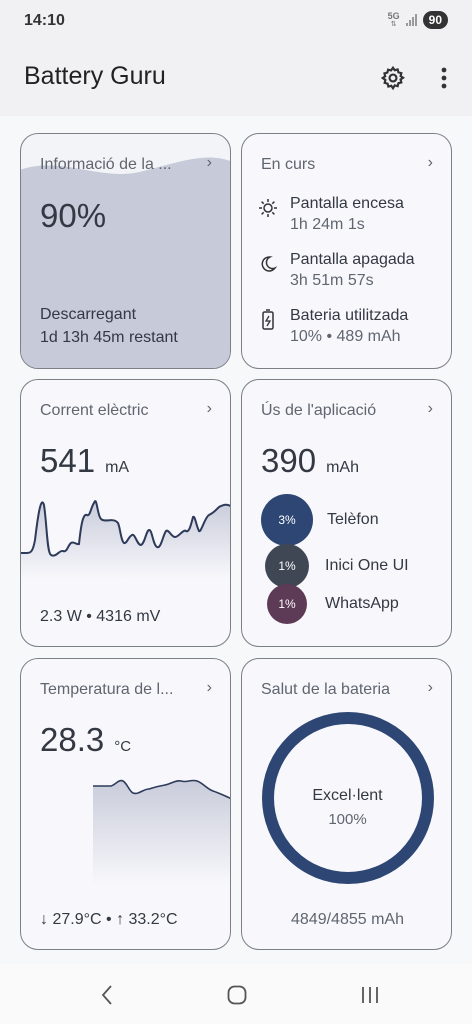 This screenshot has width=472, height=1024. I want to click on home-icon, so click(237, 995).